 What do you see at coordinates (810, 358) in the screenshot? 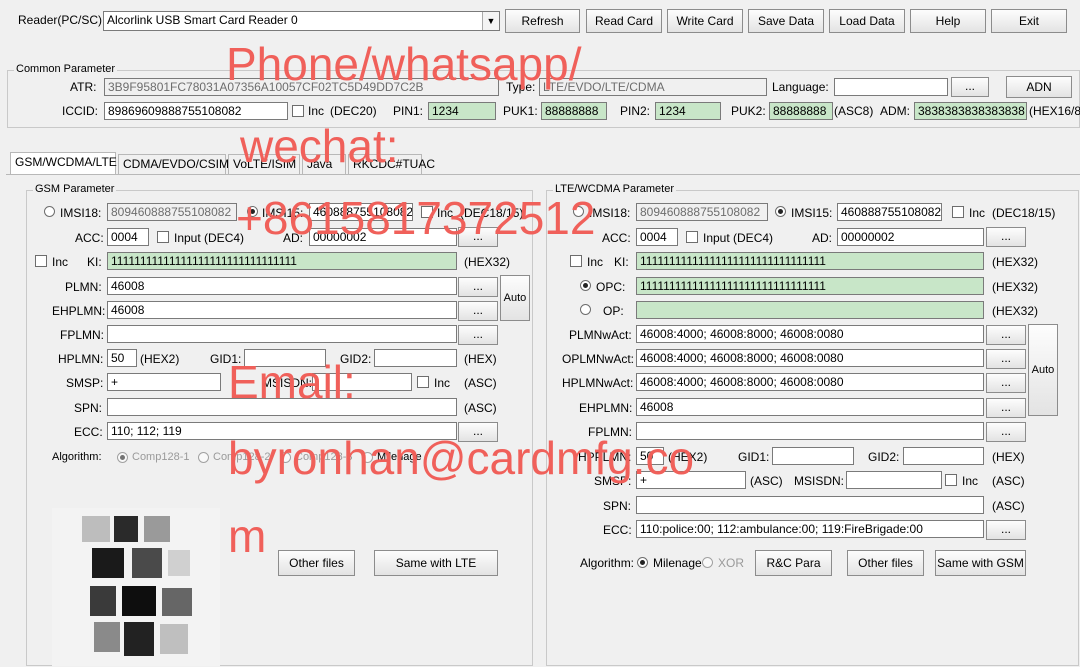
I see `lte-oplmnwact-field: 46008:4000; 46008:8000; 46008:0080` at bounding box center [810, 358].